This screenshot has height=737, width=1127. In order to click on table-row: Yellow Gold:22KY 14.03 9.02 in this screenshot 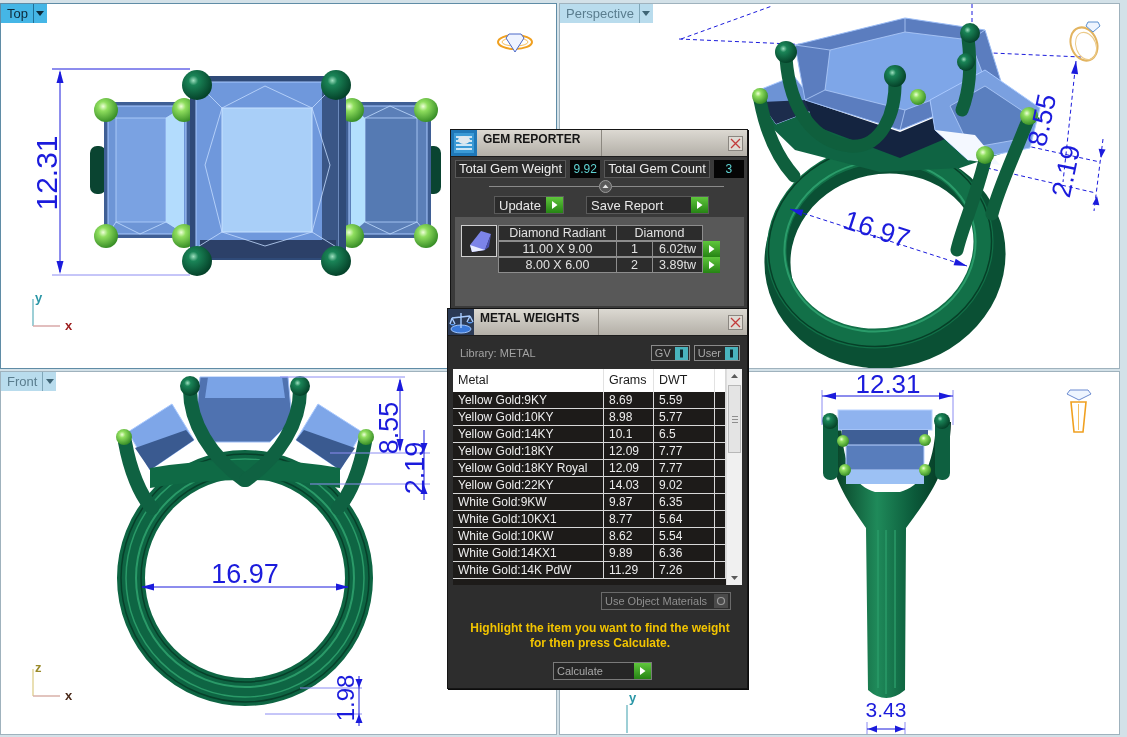, I will do `click(589, 485)`.